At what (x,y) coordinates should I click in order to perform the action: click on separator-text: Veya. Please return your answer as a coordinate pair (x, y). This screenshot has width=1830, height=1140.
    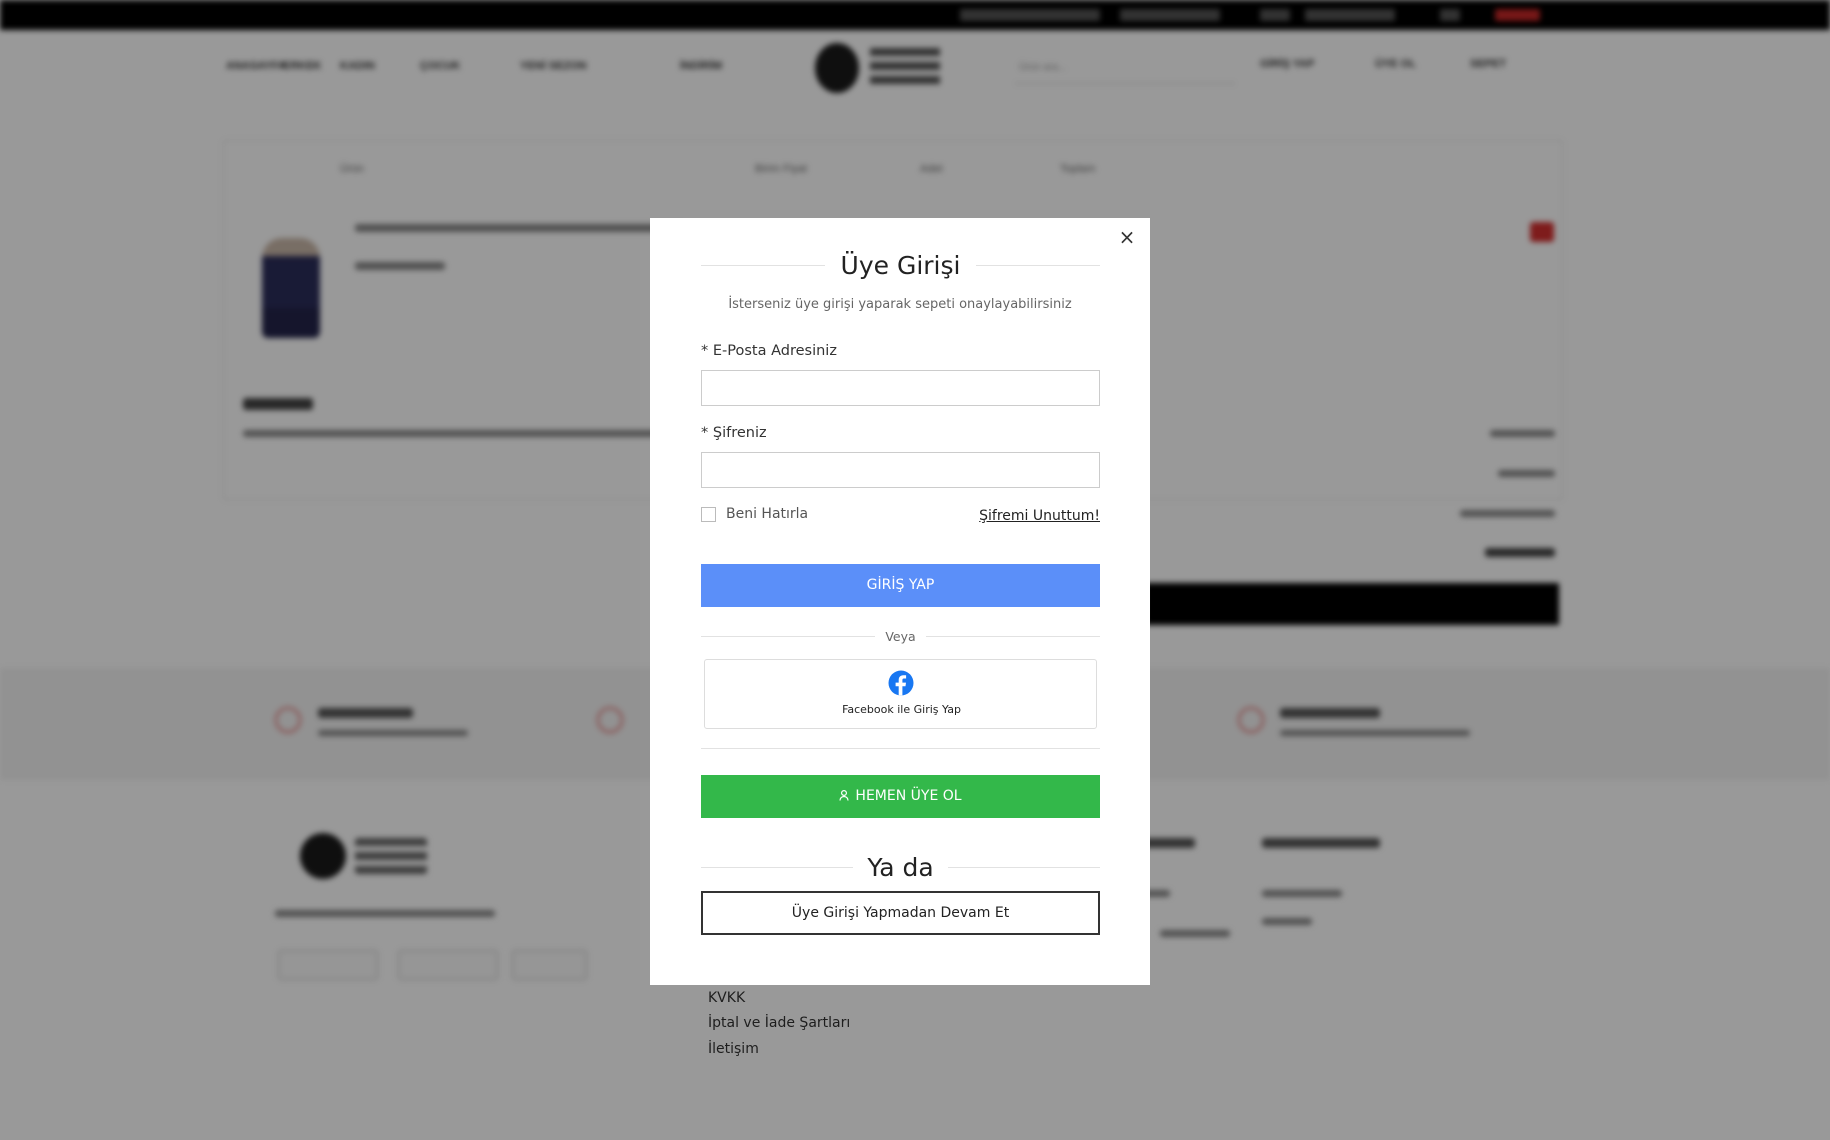
    Looking at the image, I should click on (900, 636).